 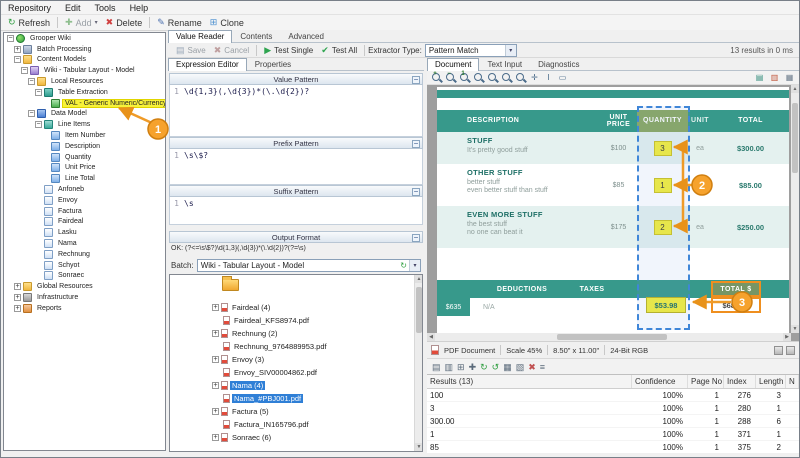 I want to click on pan-icon: ✛, so click(x=534, y=78).